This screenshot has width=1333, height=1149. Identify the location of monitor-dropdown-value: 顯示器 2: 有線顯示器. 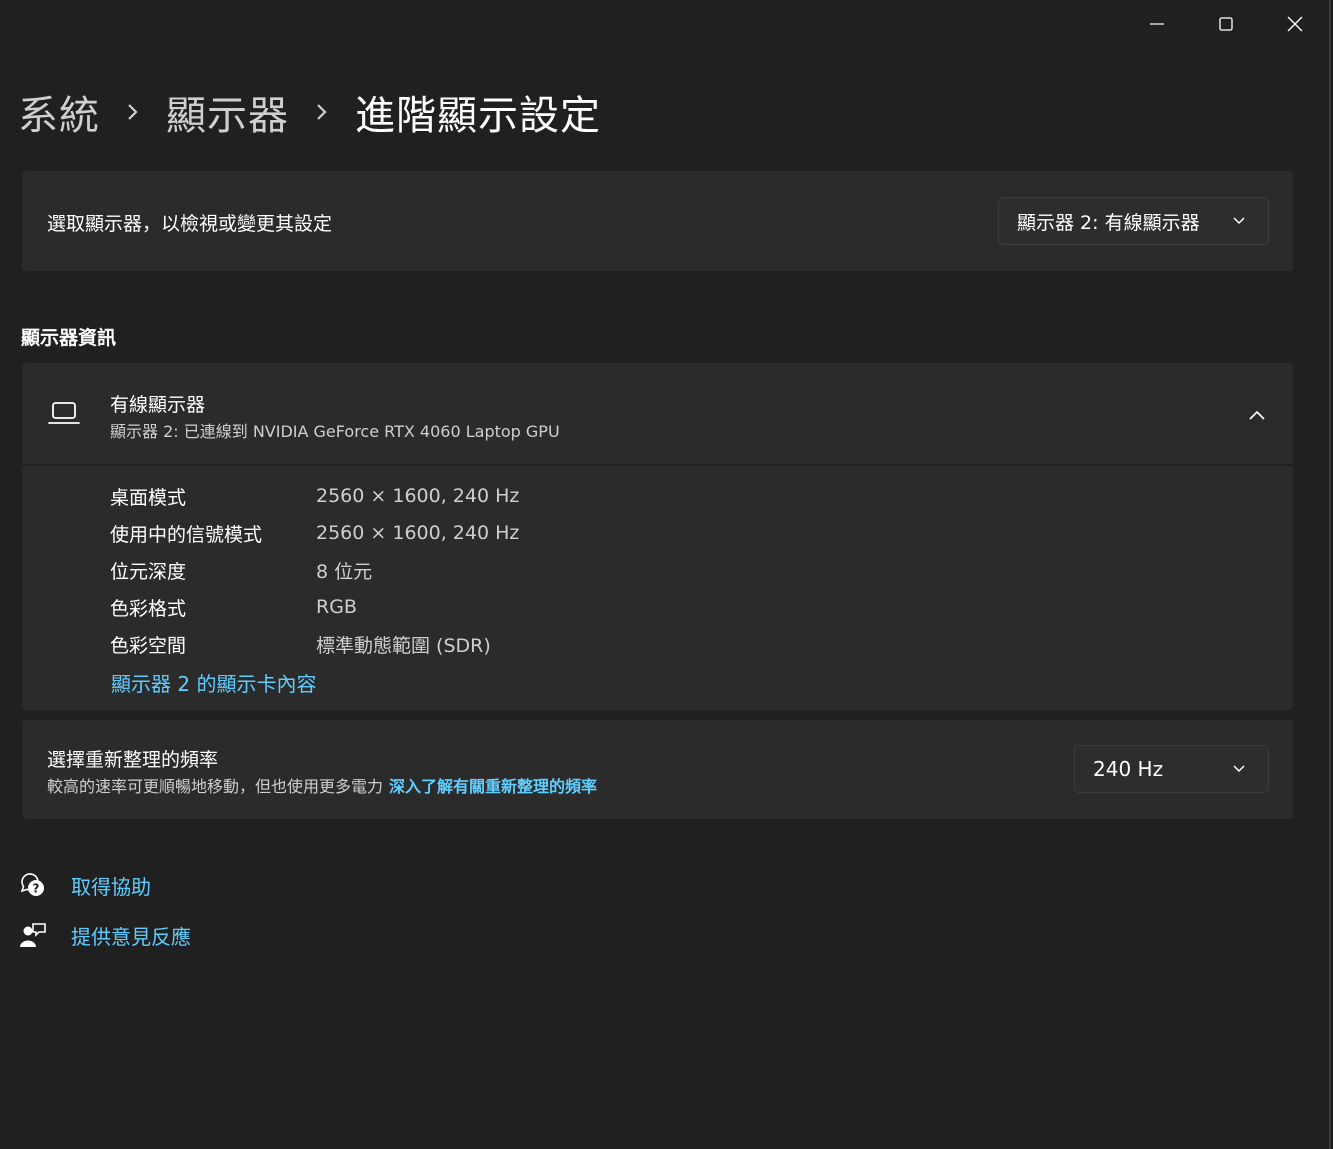
(1108, 222).